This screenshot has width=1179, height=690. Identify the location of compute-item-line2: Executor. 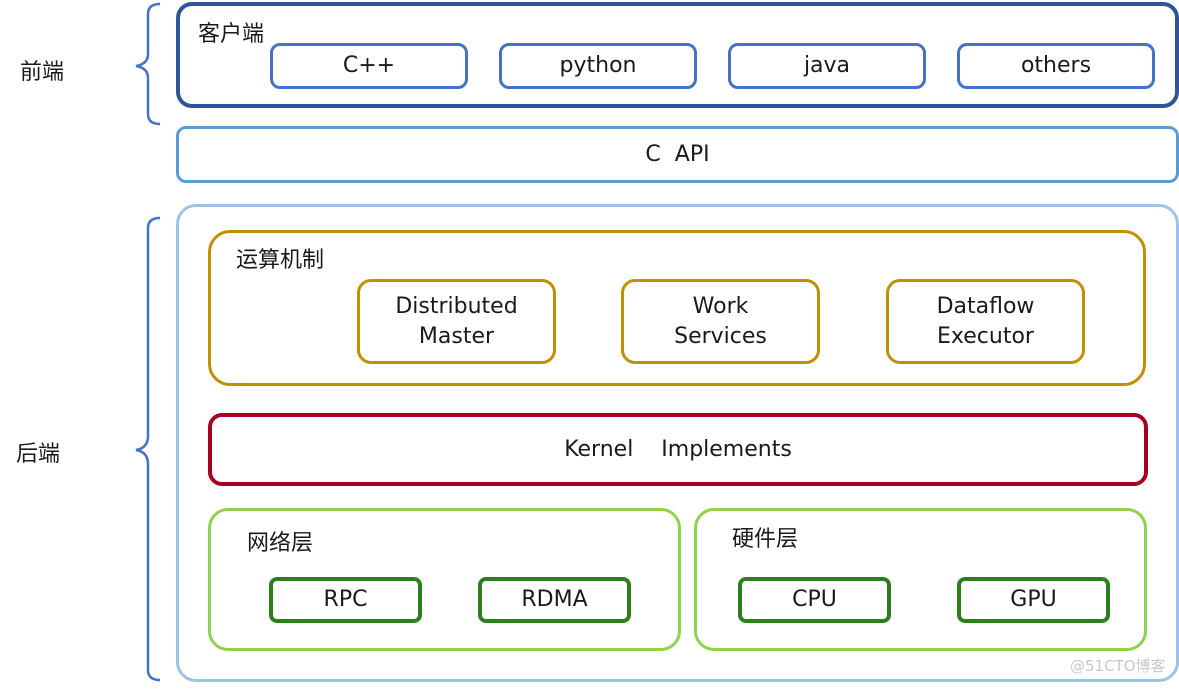
(985, 336).